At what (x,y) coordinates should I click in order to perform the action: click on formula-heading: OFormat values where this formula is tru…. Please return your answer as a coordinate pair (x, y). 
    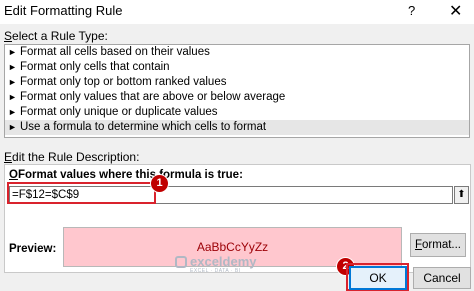
    Looking at the image, I should click on (126, 175).